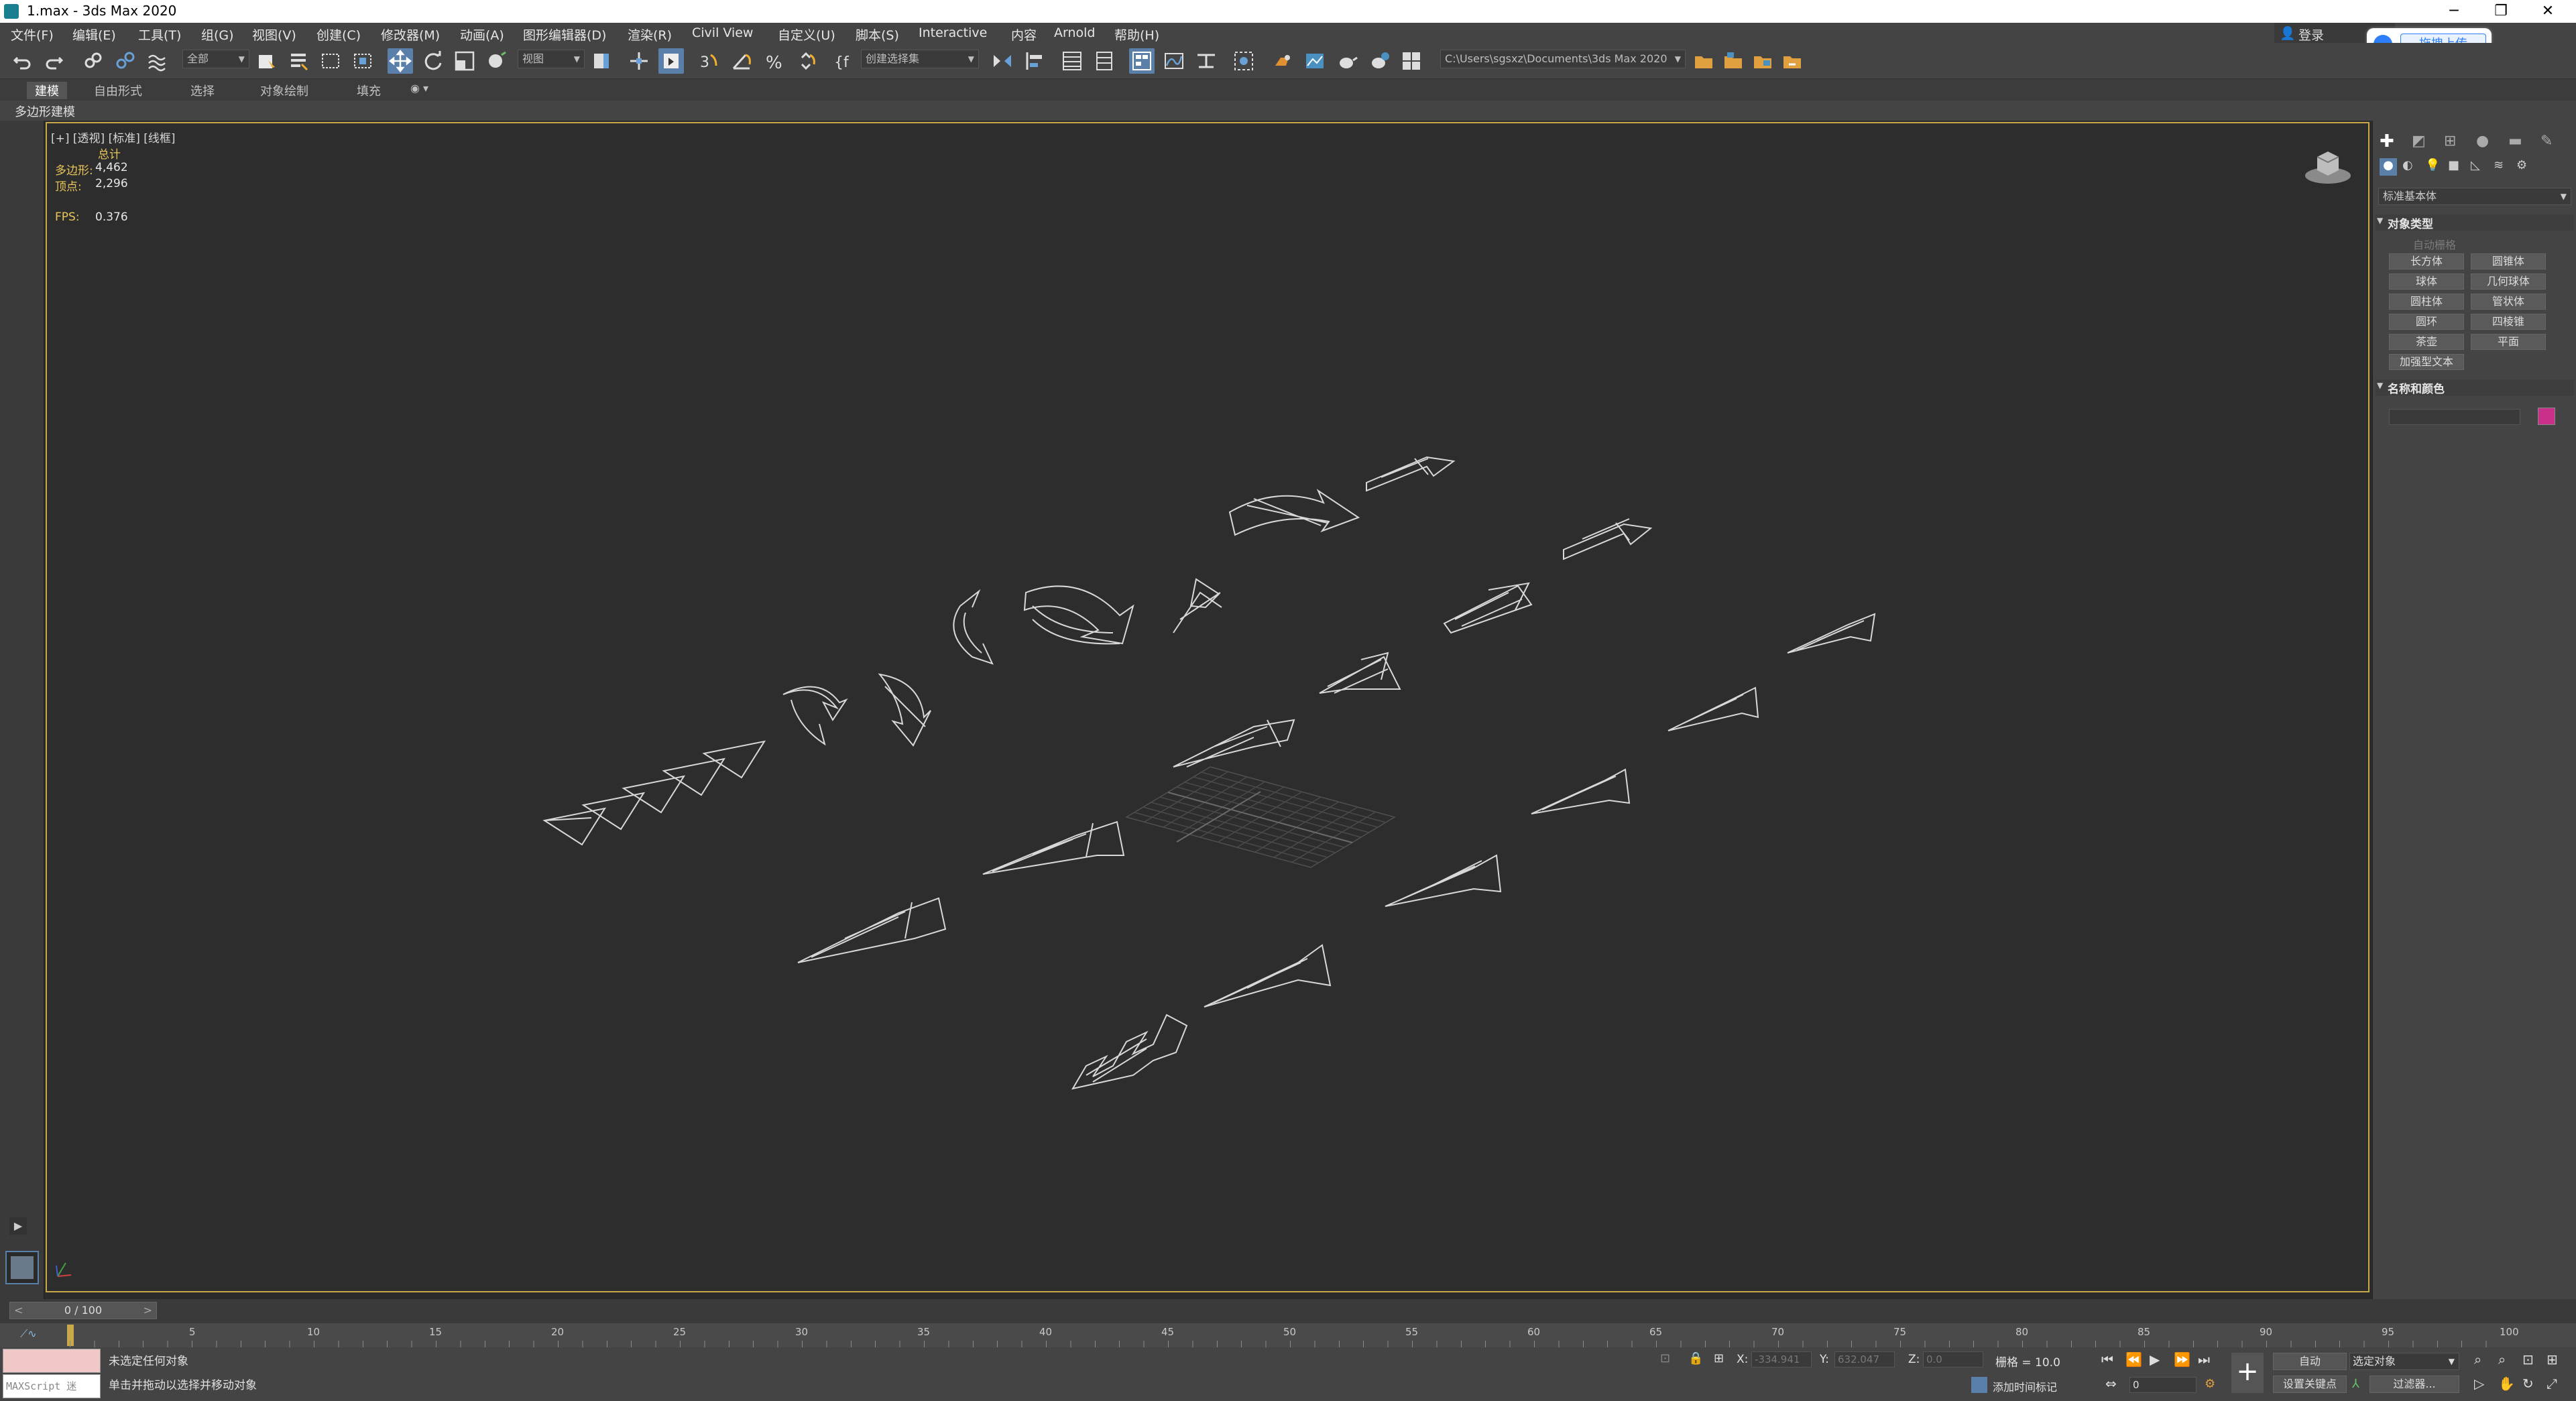 Image resolution: width=2576 pixels, height=1401 pixels. What do you see at coordinates (202, 91) in the screenshot?
I see `tab-selection: 选择` at bounding box center [202, 91].